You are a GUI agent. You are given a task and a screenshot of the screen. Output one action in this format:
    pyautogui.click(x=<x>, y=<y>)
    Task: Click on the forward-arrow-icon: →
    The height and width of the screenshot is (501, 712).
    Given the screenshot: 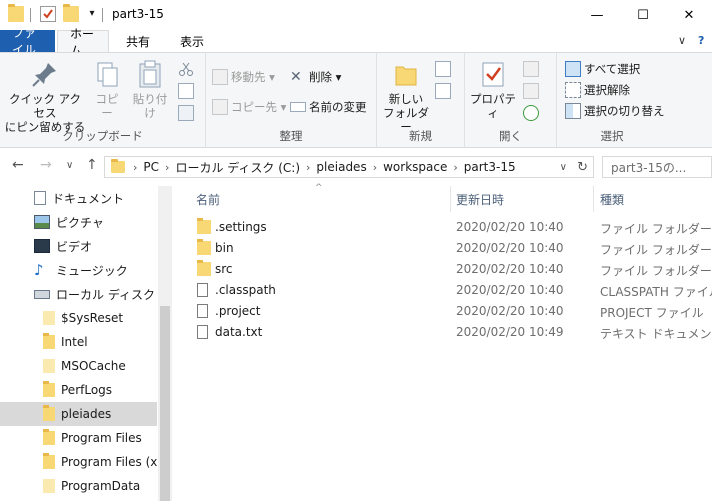 What is the action you would take?
    pyautogui.click(x=46, y=165)
    